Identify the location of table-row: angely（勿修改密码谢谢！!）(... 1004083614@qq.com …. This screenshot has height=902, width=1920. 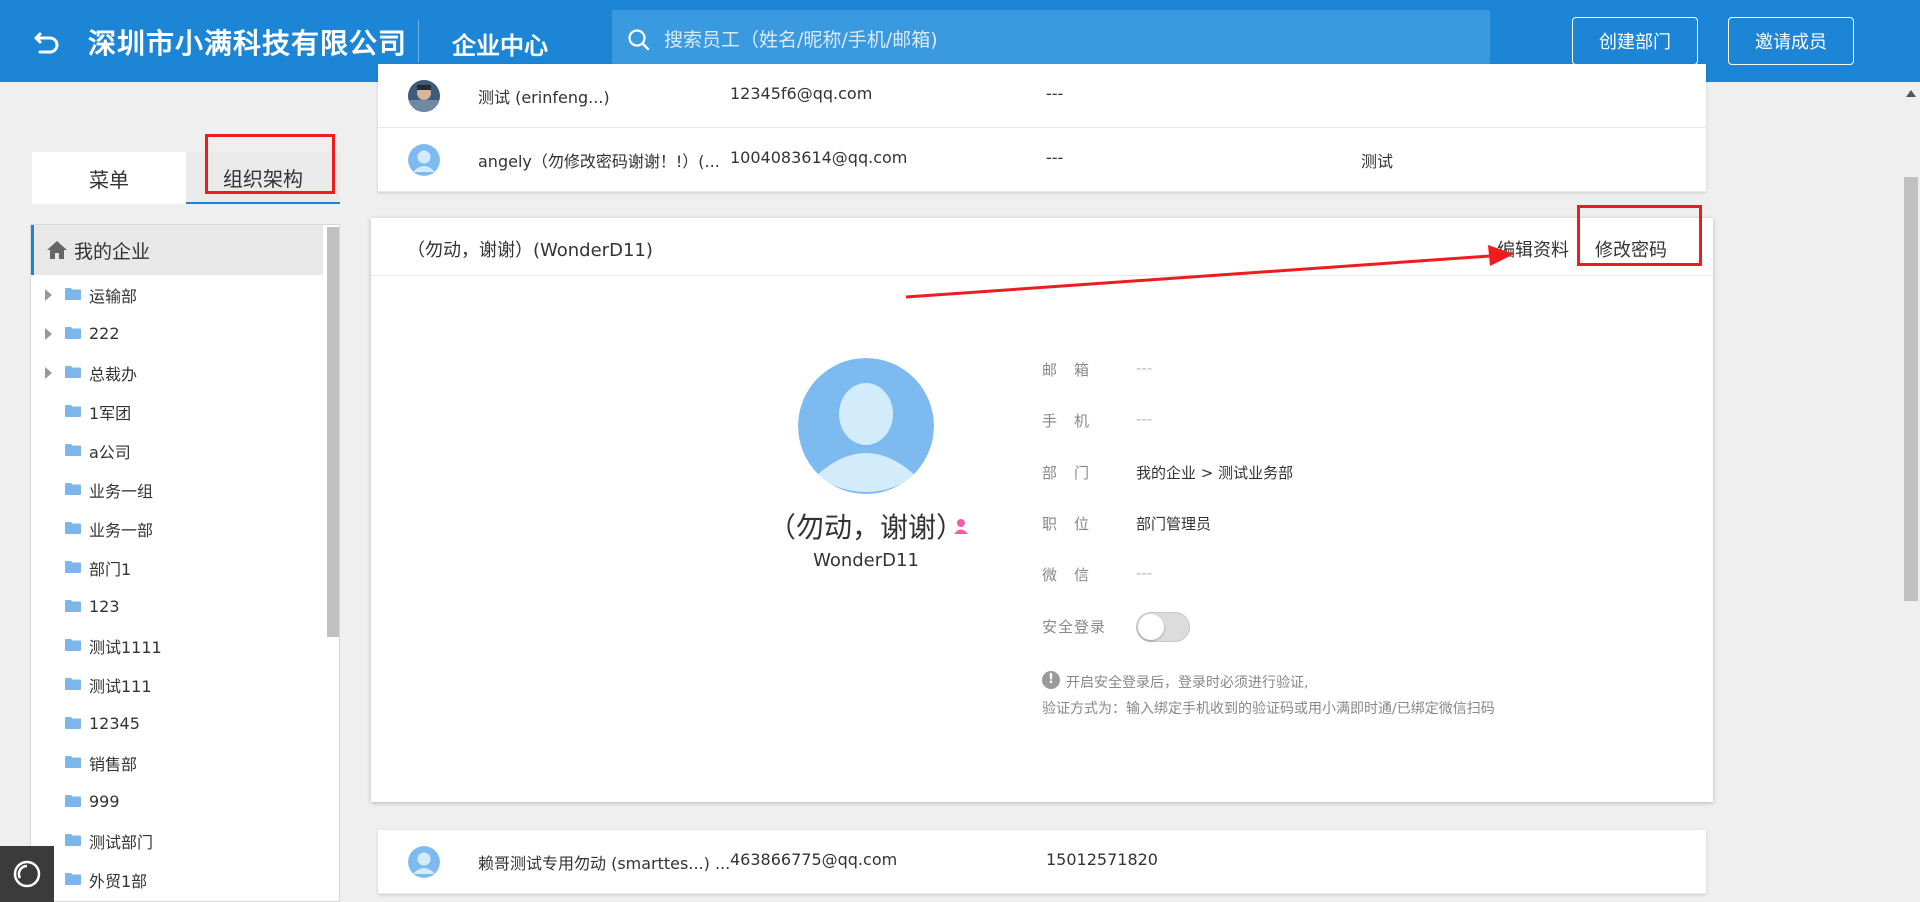
(1042, 160).